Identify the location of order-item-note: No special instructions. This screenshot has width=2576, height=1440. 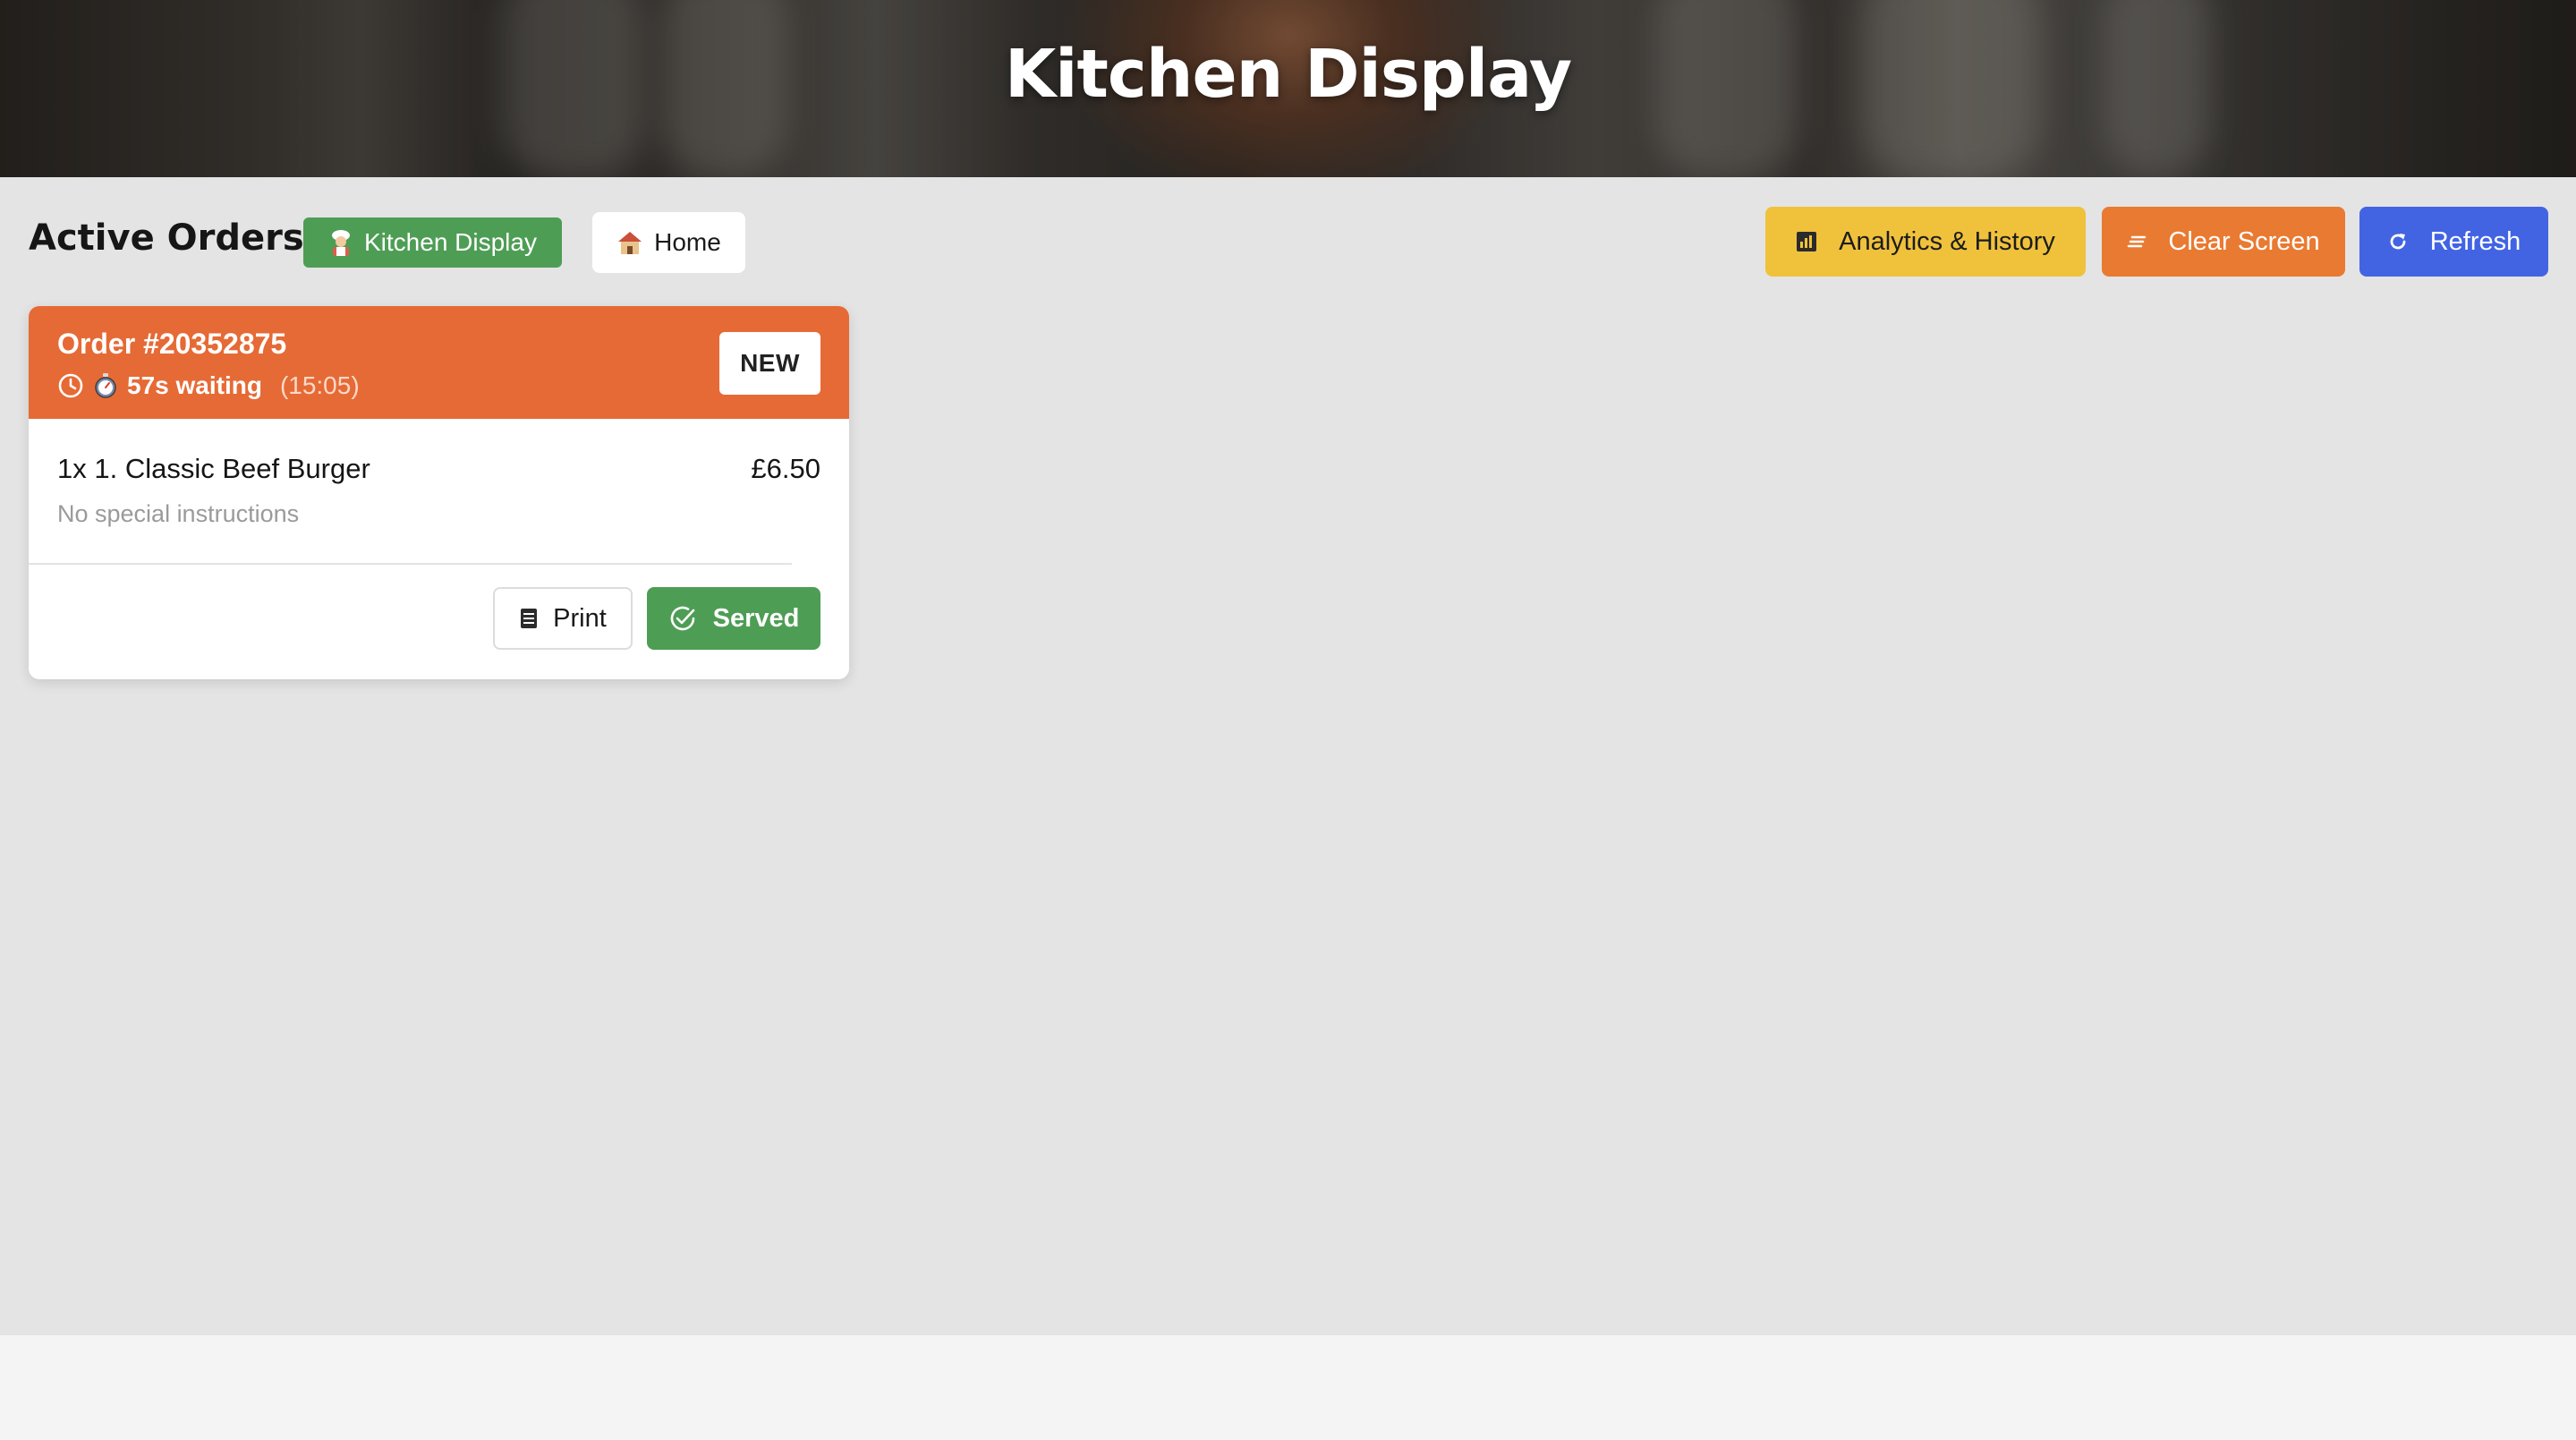
(178, 513).